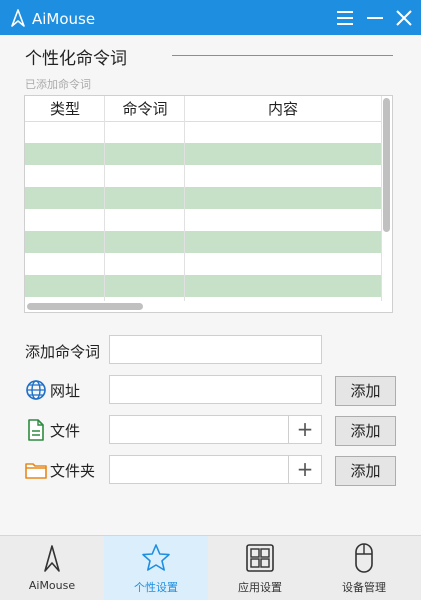  Describe the element at coordinates (404, 18) in the screenshot. I see `close-icon` at that location.